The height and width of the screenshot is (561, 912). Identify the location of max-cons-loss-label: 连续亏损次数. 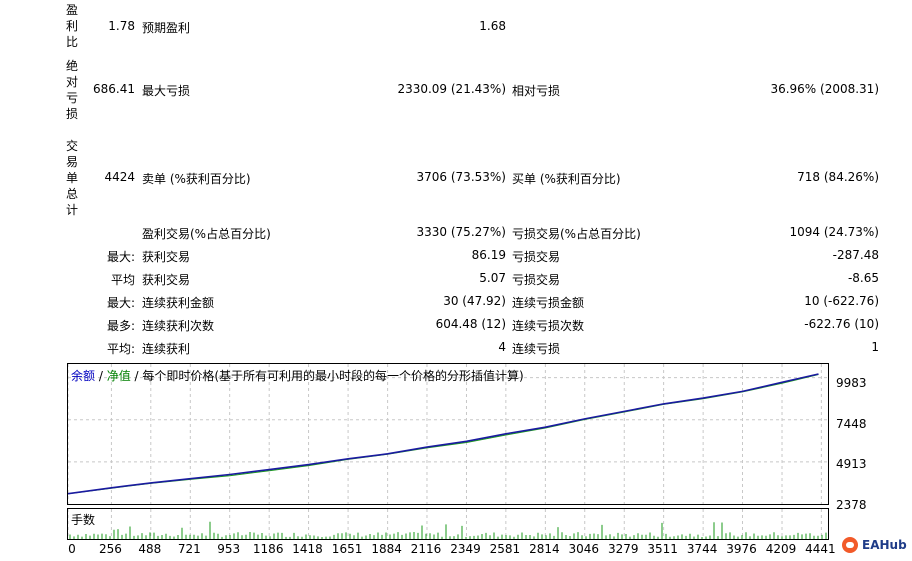
(548, 326).